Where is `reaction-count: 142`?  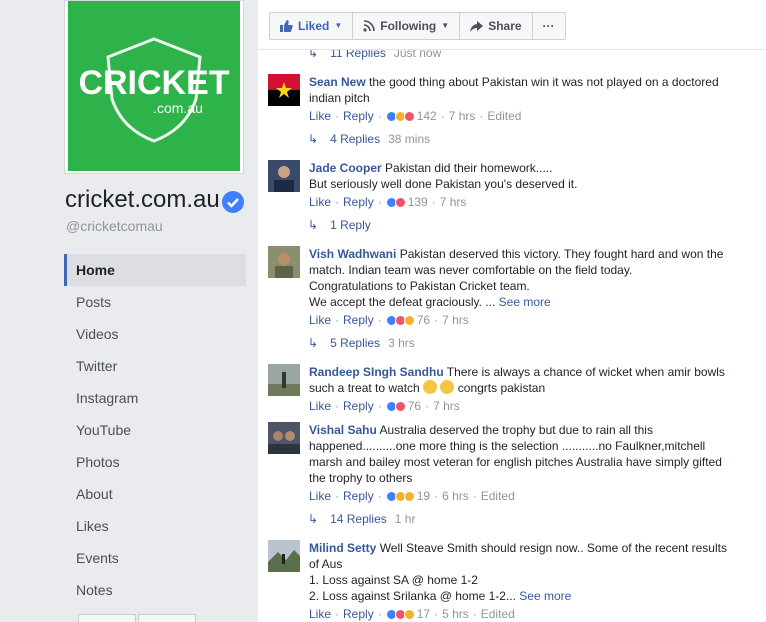
reaction-count: 142 is located at coordinates (427, 116).